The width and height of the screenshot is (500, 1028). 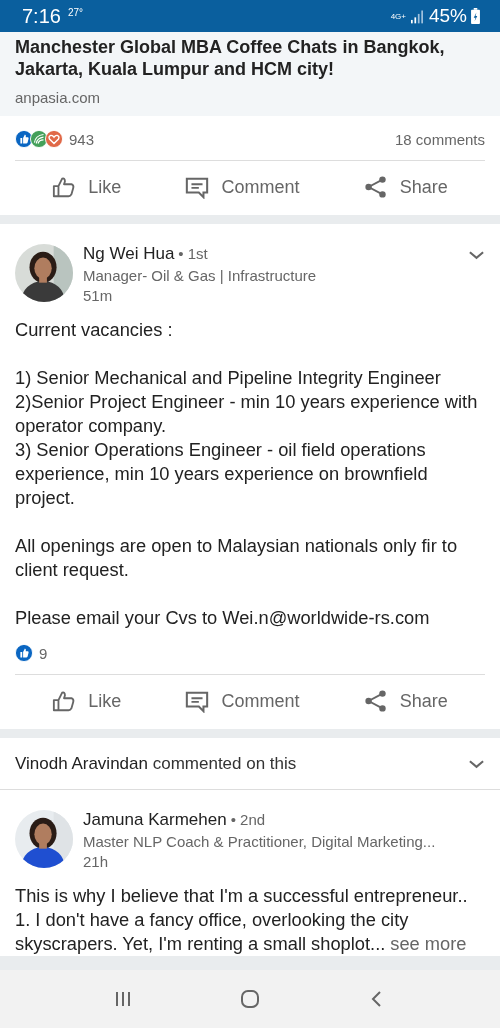 I want to click on battery-level: 45%, so click(x=447, y=16).